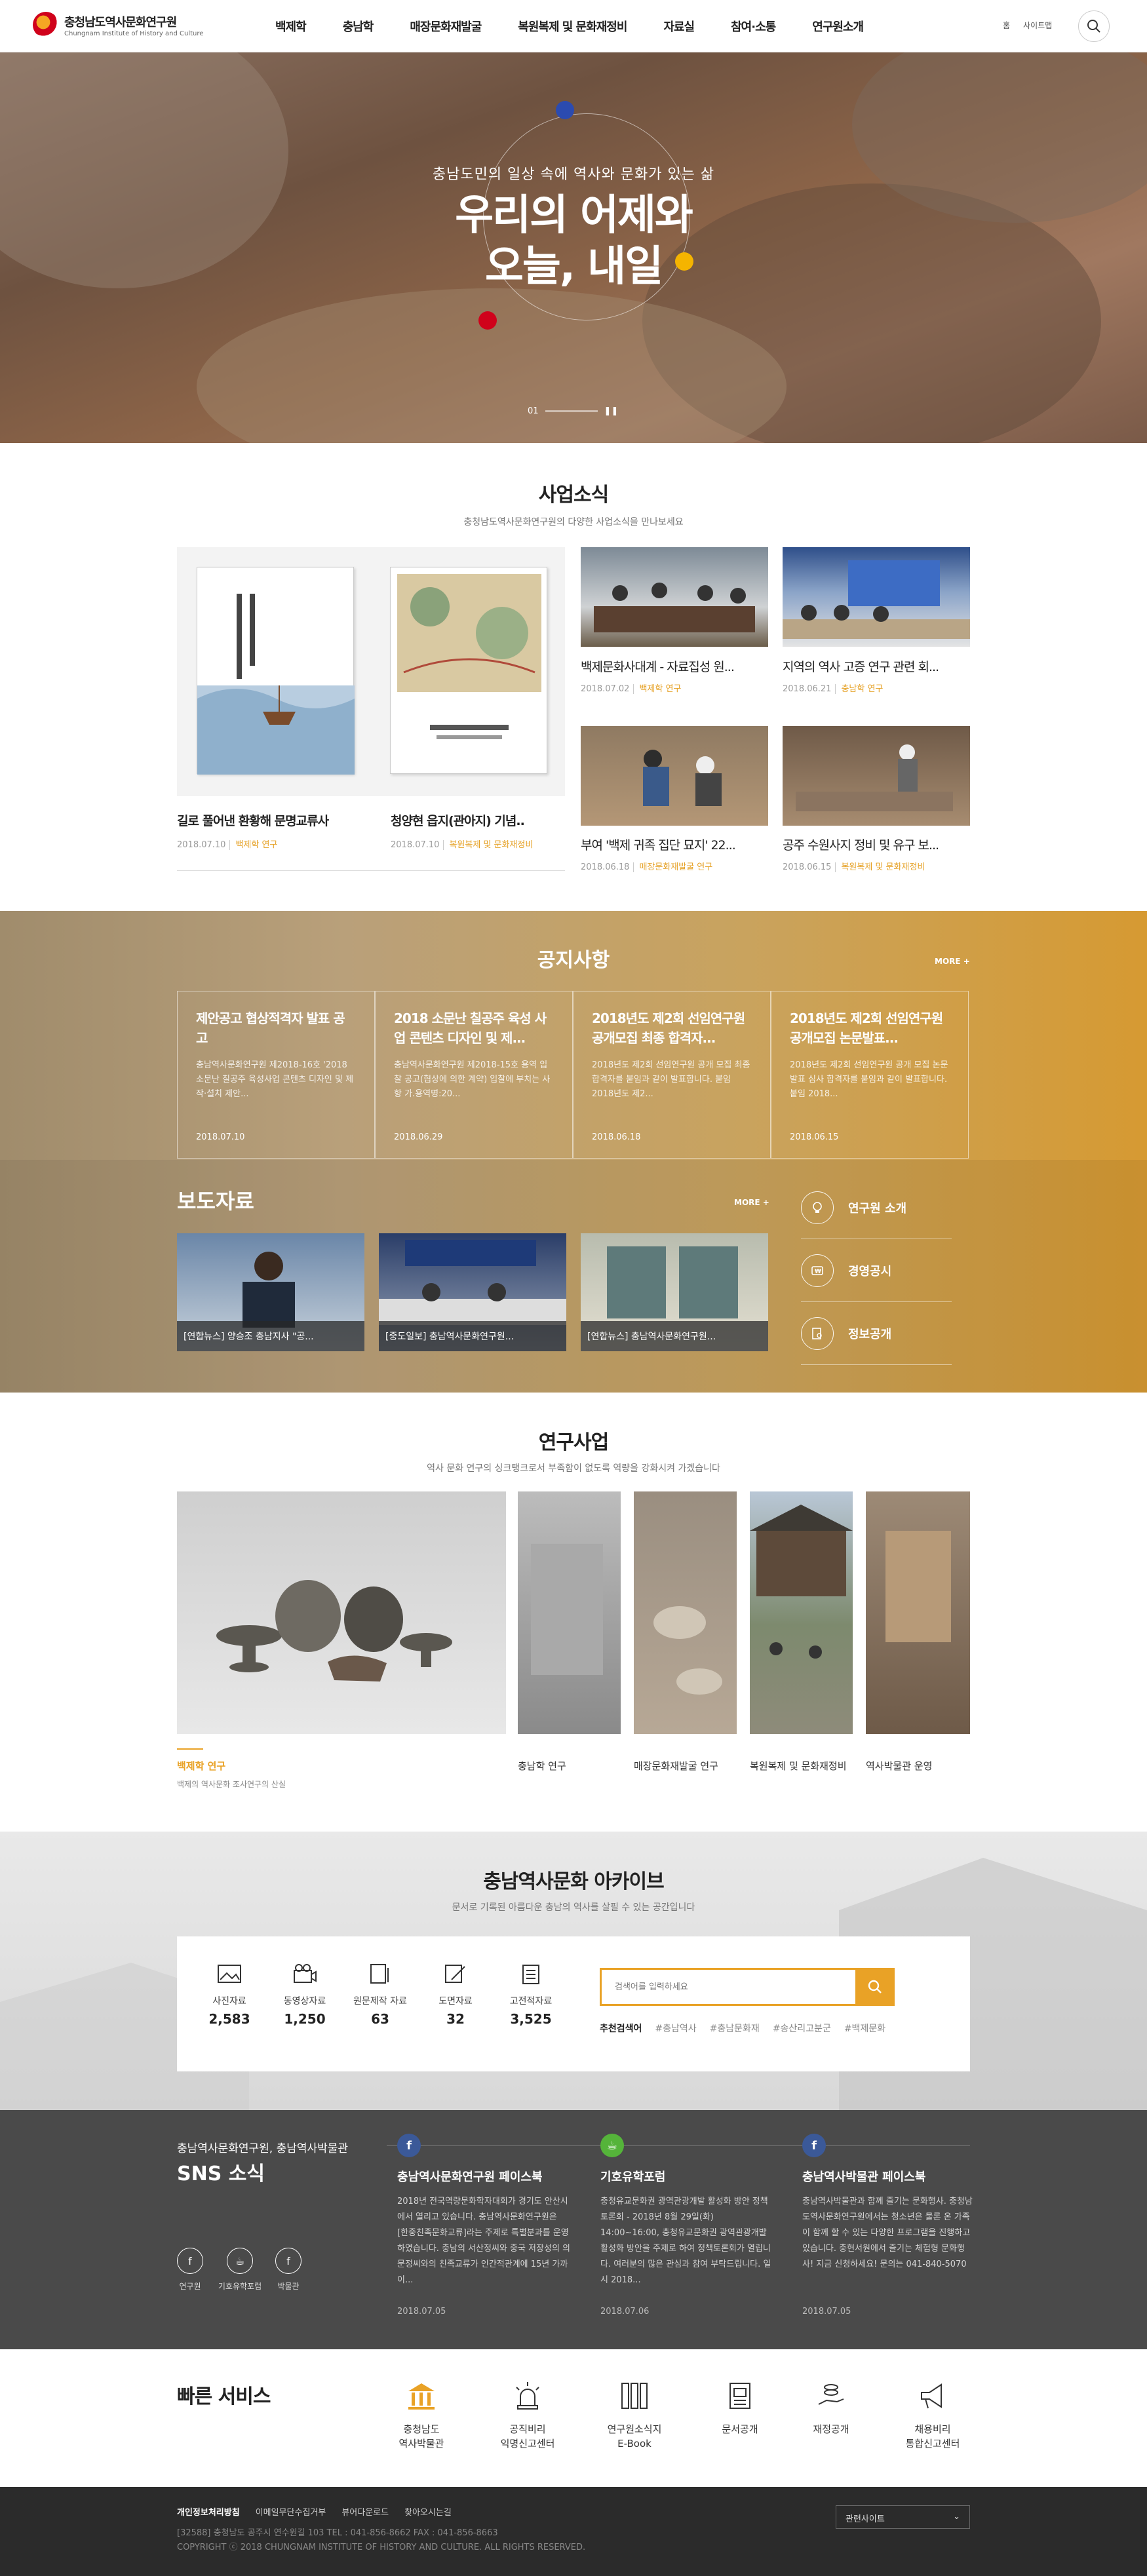  What do you see at coordinates (531, 2019) in the screenshot?
I see `archive-stat-value: 3,525` at bounding box center [531, 2019].